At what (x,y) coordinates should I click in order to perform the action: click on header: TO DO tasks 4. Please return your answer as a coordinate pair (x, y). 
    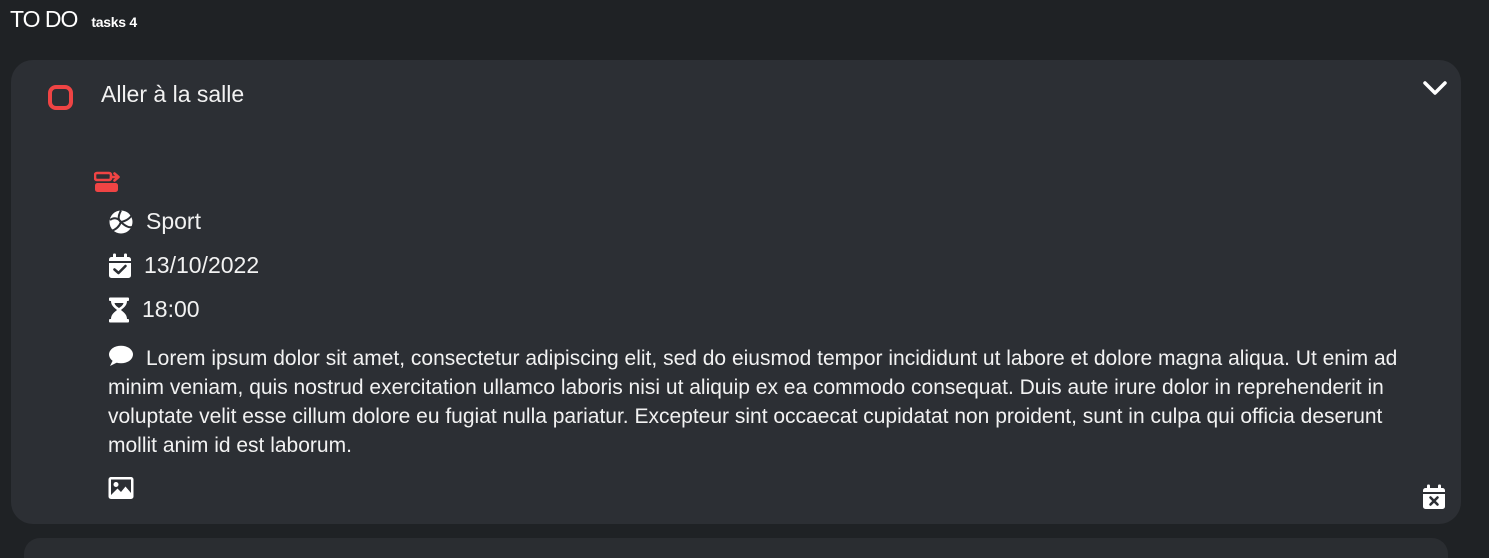
    Looking at the image, I should click on (73, 22).